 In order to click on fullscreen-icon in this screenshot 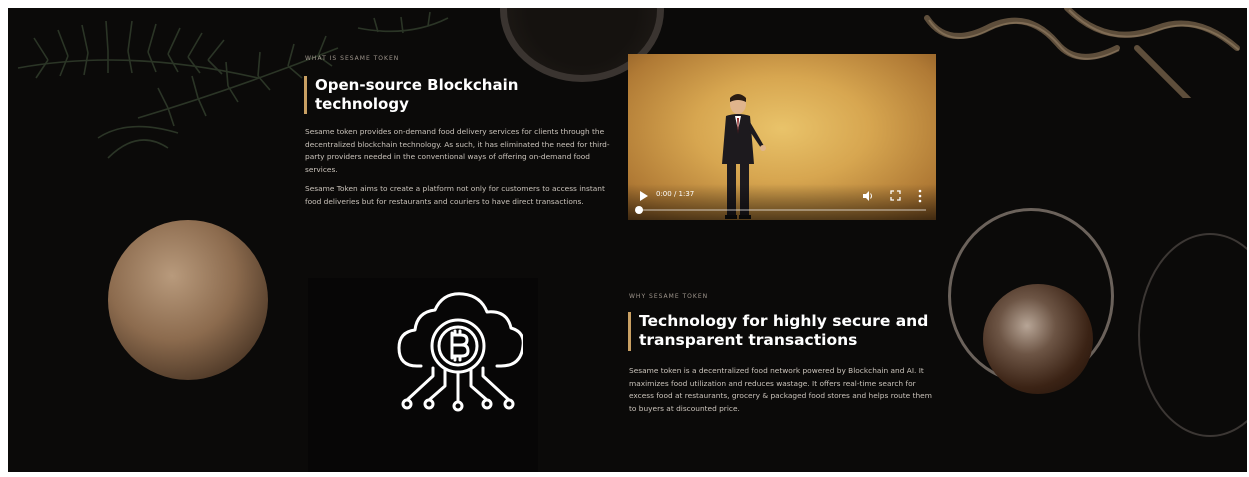, I will do `click(895, 195)`.